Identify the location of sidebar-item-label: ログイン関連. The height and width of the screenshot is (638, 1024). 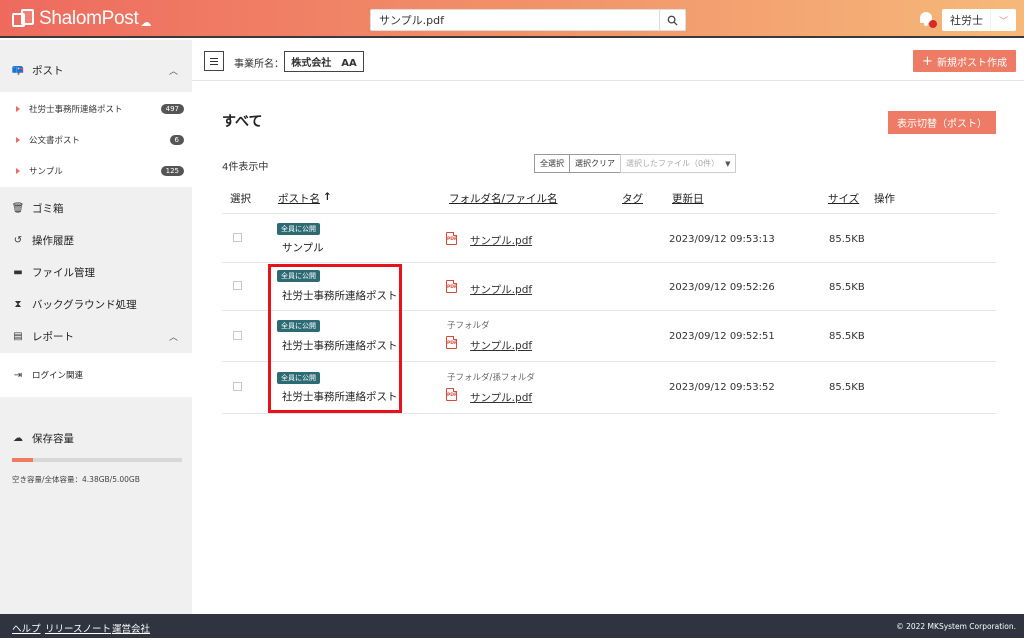
(58, 376).